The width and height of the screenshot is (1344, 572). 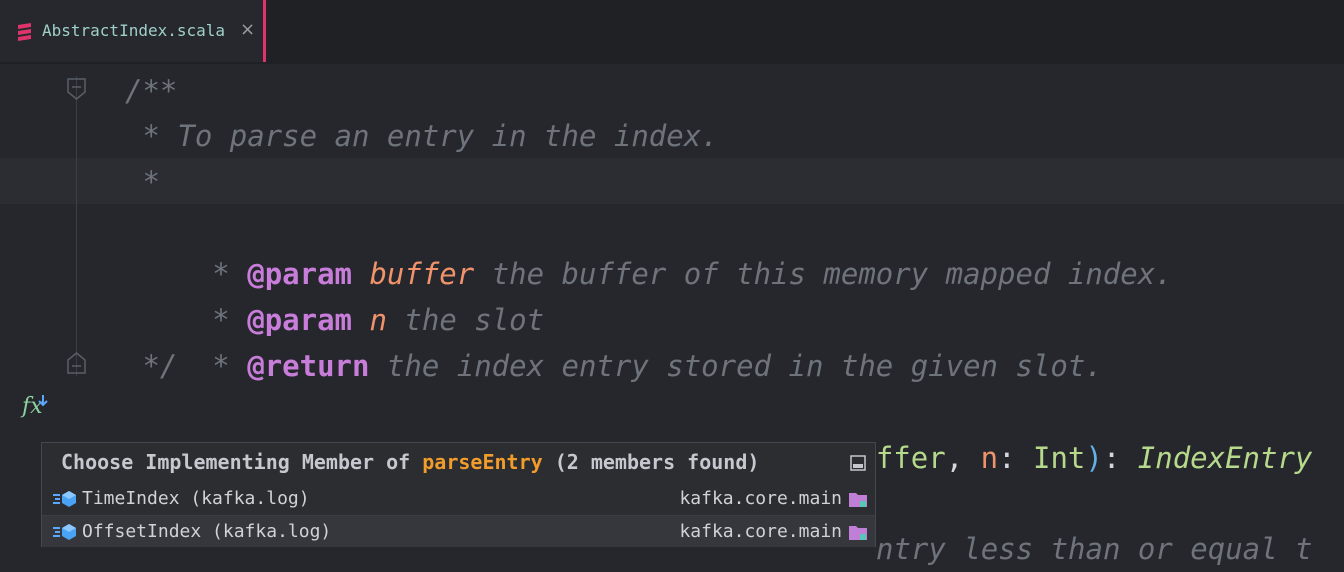 I want to click on popup-title-suffix: (2 members found), so click(x=651, y=462).